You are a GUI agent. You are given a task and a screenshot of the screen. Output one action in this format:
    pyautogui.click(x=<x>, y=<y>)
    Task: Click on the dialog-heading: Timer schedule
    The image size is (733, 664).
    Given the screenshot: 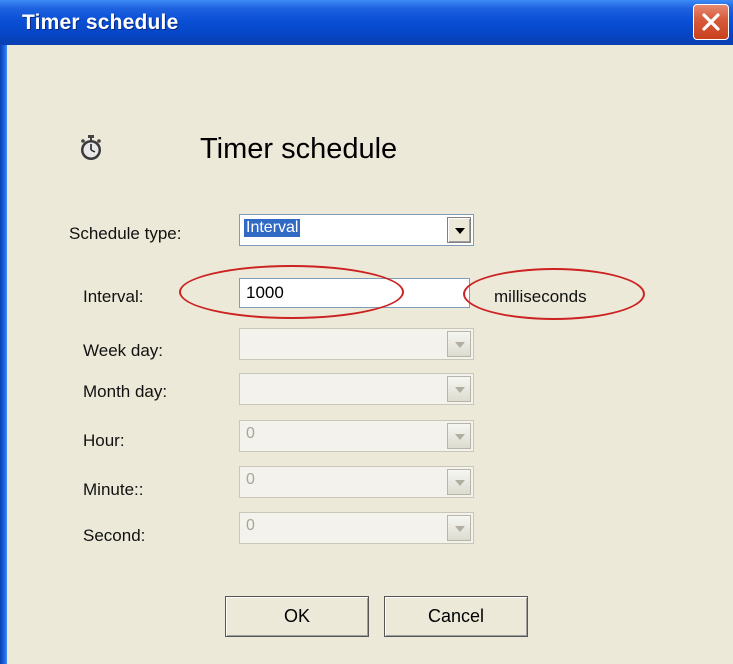 What is the action you would take?
    pyautogui.click(x=299, y=149)
    